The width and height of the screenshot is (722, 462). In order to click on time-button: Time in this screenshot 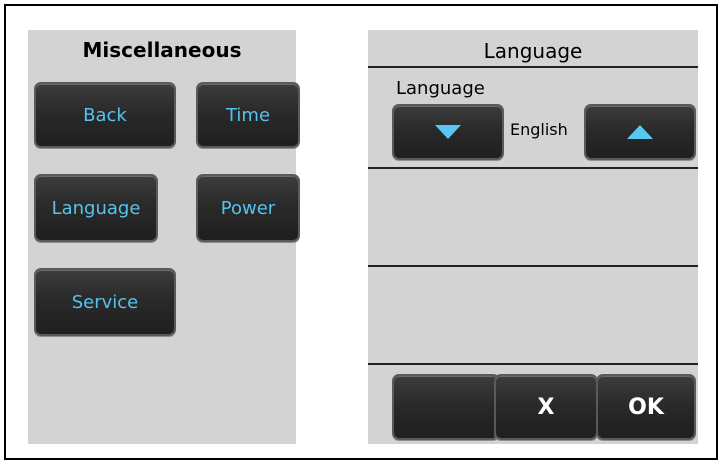, I will do `click(248, 115)`.